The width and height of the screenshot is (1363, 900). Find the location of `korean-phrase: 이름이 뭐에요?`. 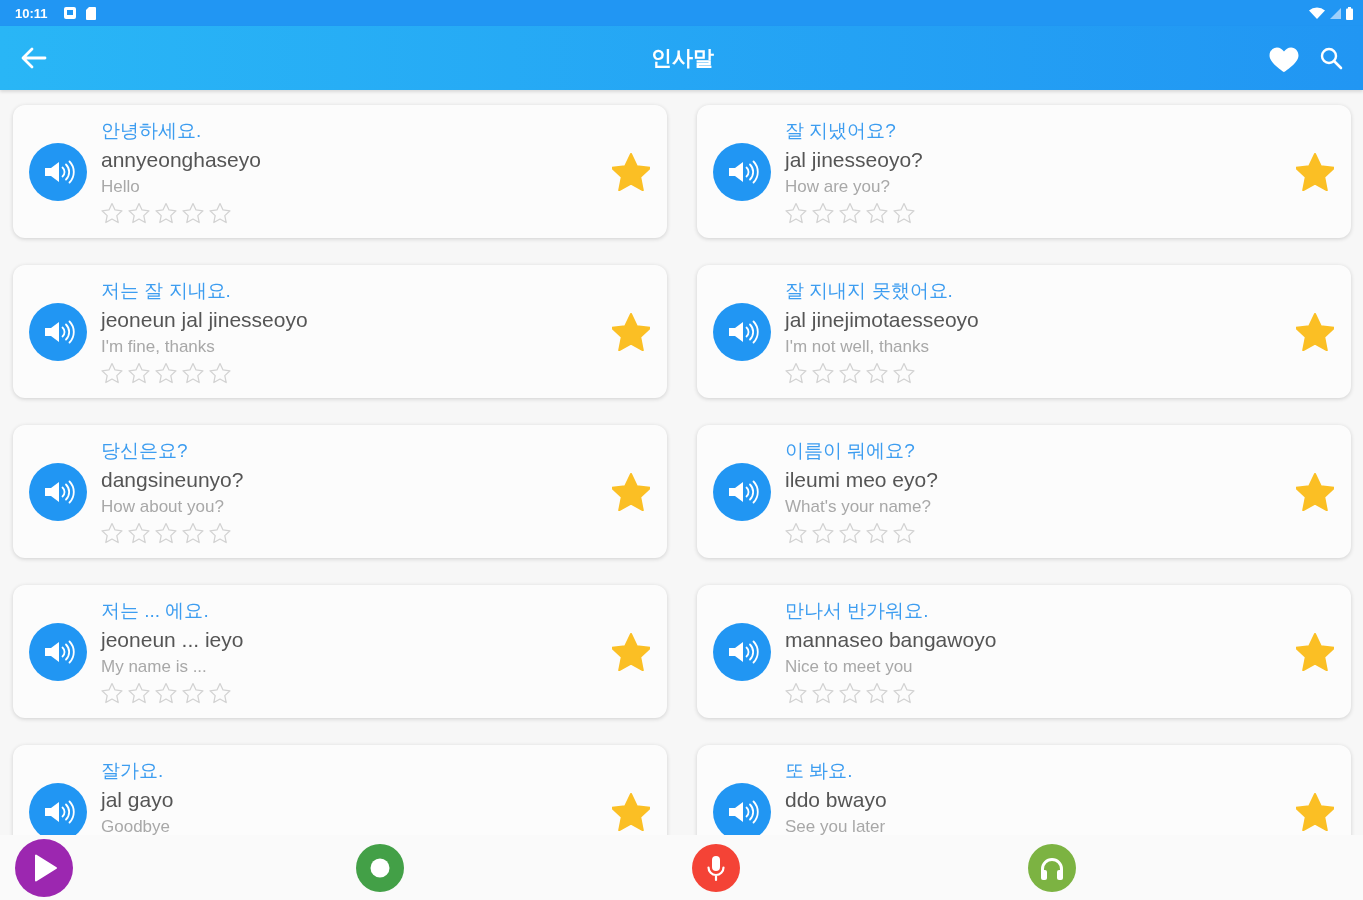

korean-phrase: 이름이 뭐에요? is located at coordinates (850, 450).